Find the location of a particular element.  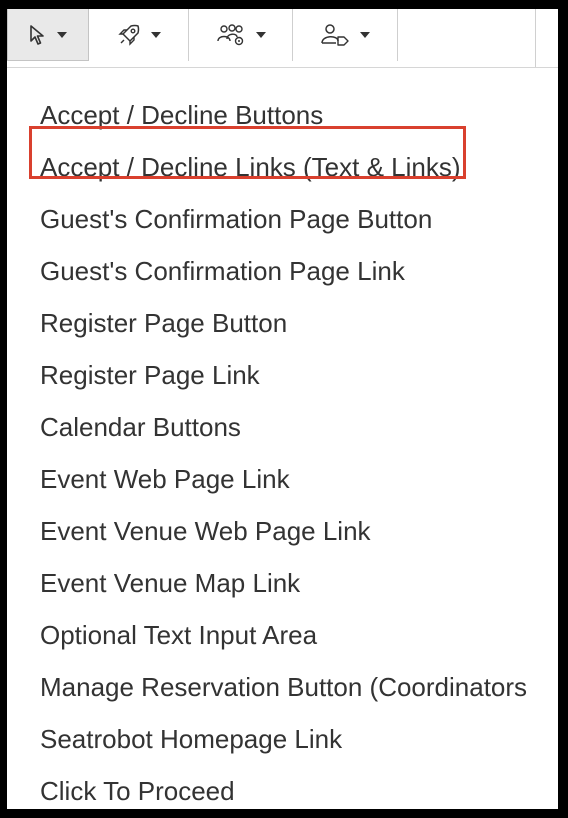

rocket-icon is located at coordinates (129, 35).